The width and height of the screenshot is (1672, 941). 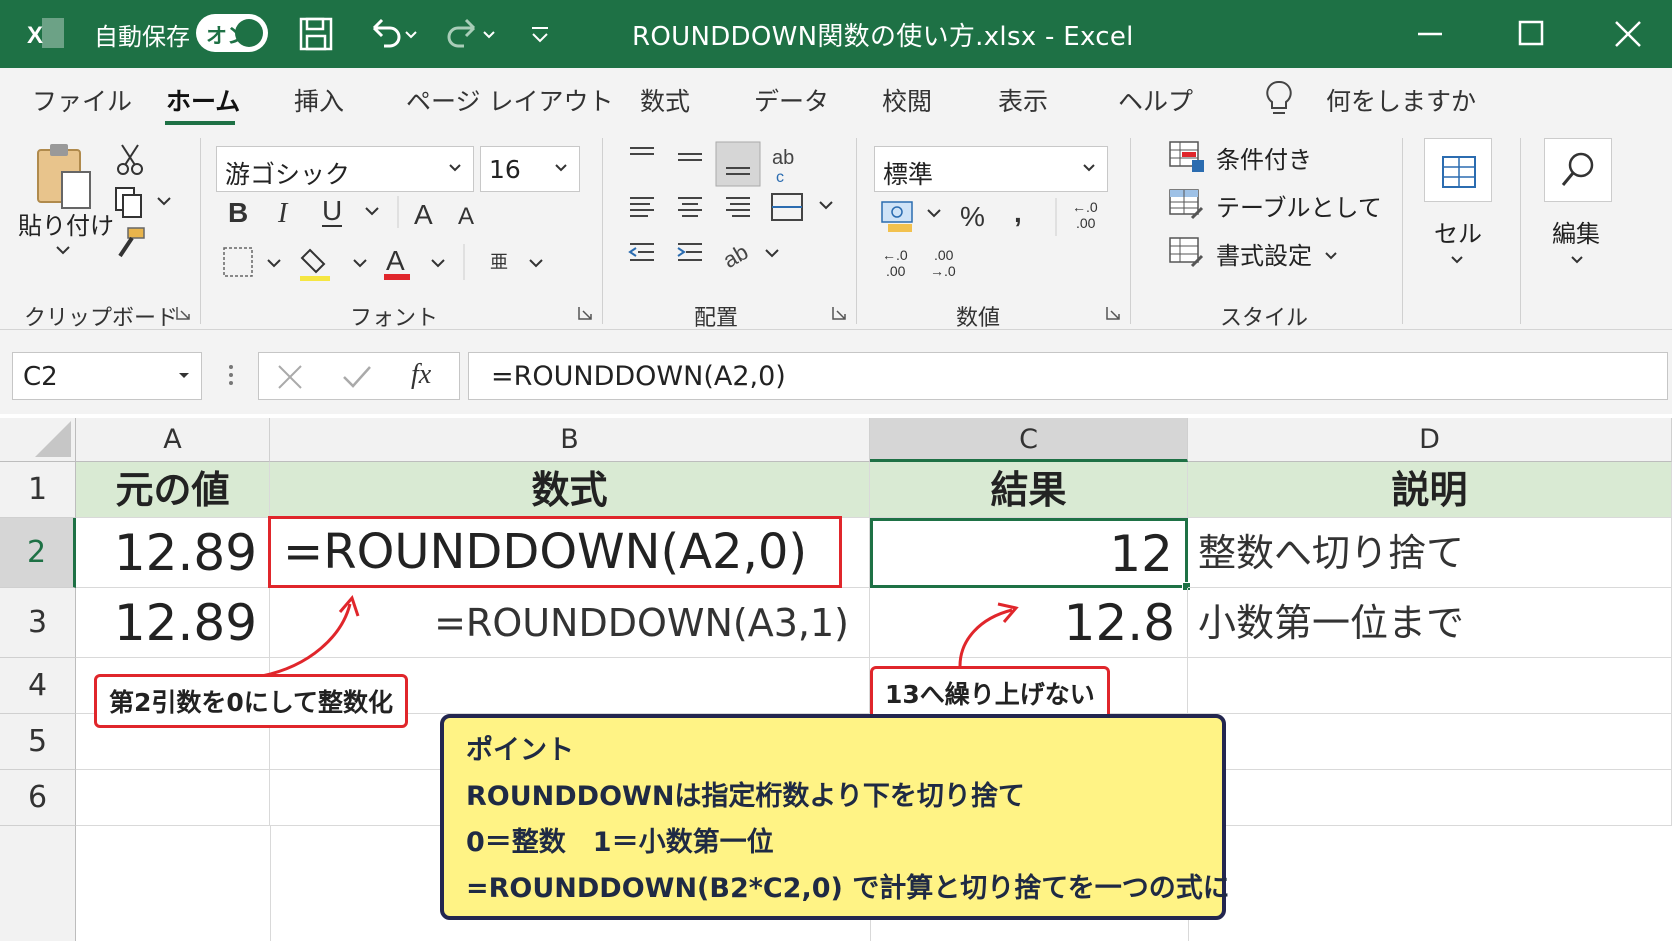 What do you see at coordinates (990, 693) in the screenshot?
I see `callout-right: 13へ繰り上げない` at bounding box center [990, 693].